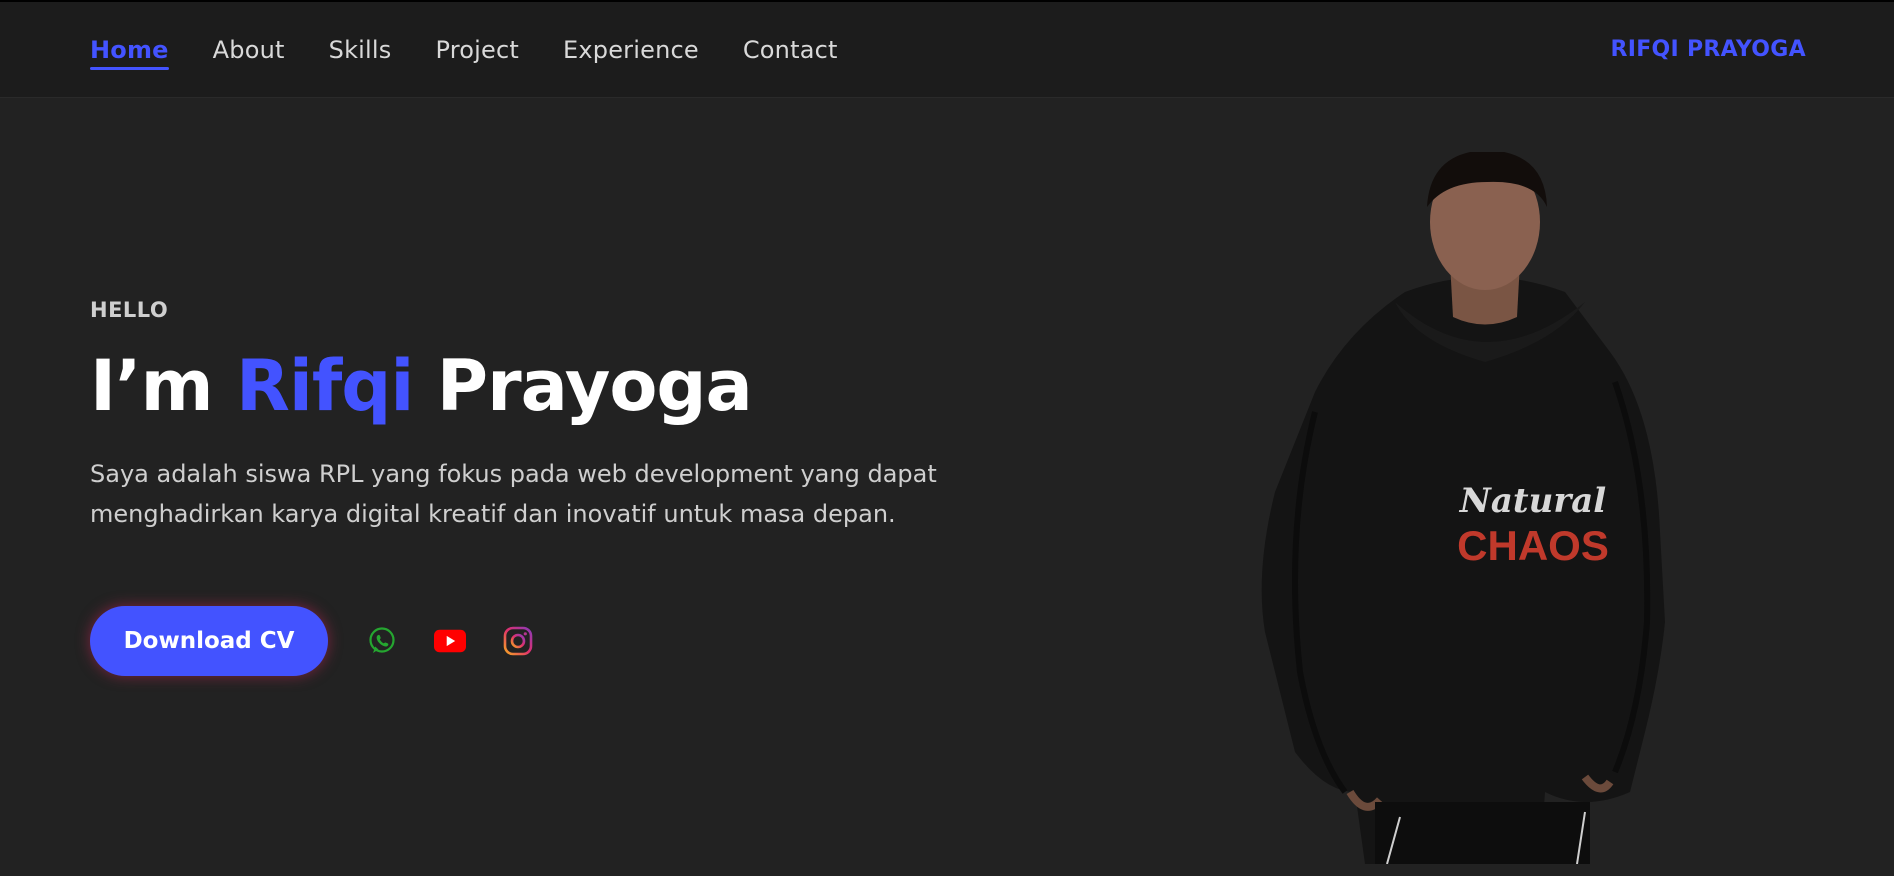 This screenshot has height=876, width=1894. What do you see at coordinates (1533, 545) in the screenshot?
I see `print-text-chaos: CHAOS` at bounding box center [1533, 545].